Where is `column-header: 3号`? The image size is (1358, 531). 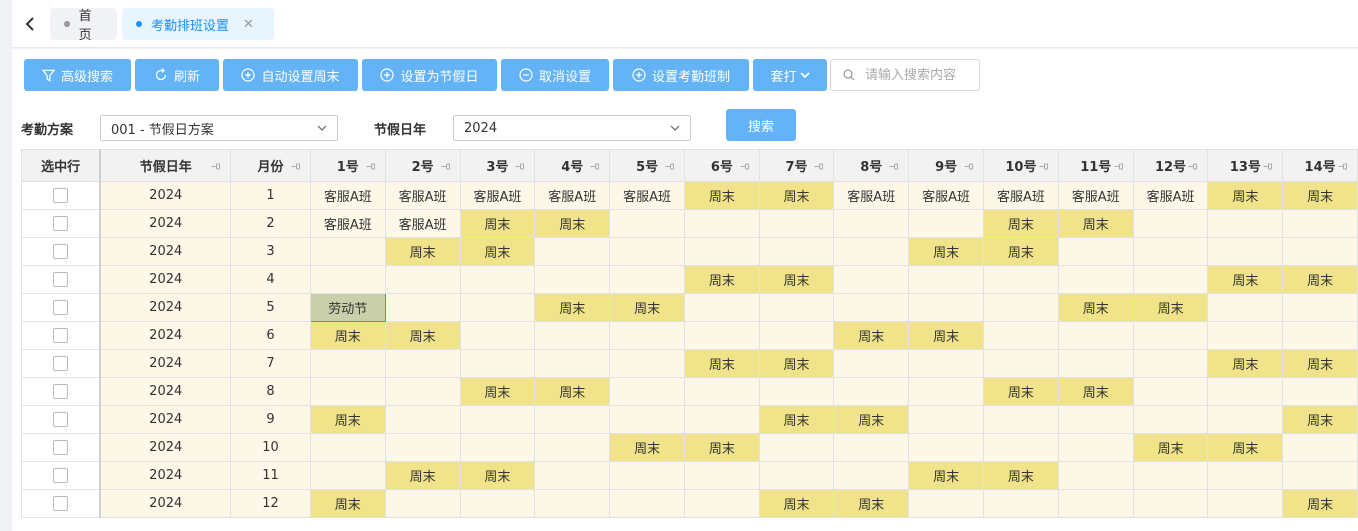 column-header: 3号 is located at coordinates (497, 165).